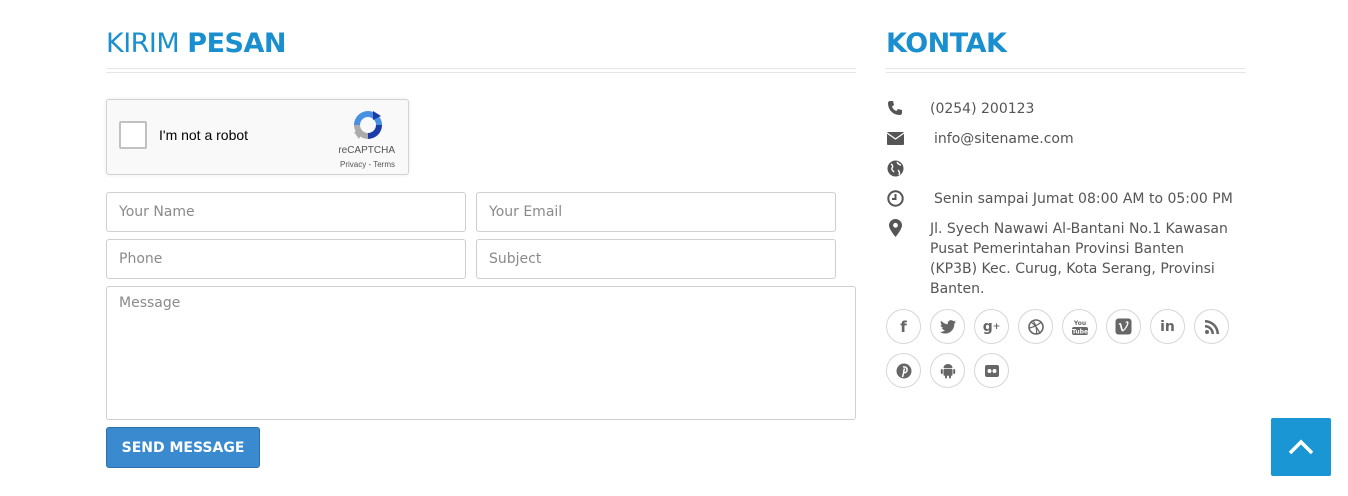  Describe the element at coordinates (947, 326) in the screenshot. I see `twitter-icon` at that location.